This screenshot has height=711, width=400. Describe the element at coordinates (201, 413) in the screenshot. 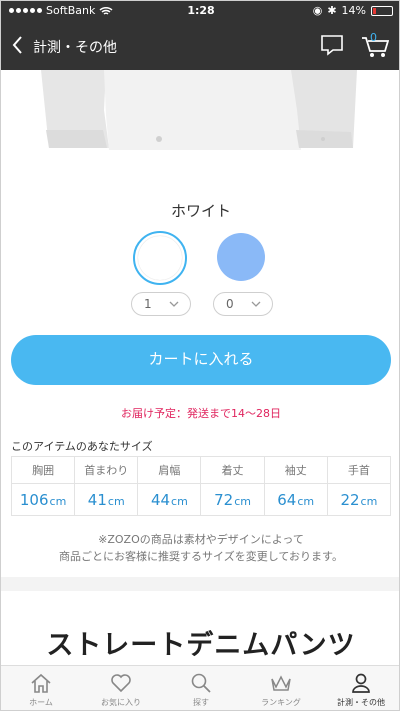

I see `delivery-estimate: お届け予定：発送まで14〜28日` at that location.